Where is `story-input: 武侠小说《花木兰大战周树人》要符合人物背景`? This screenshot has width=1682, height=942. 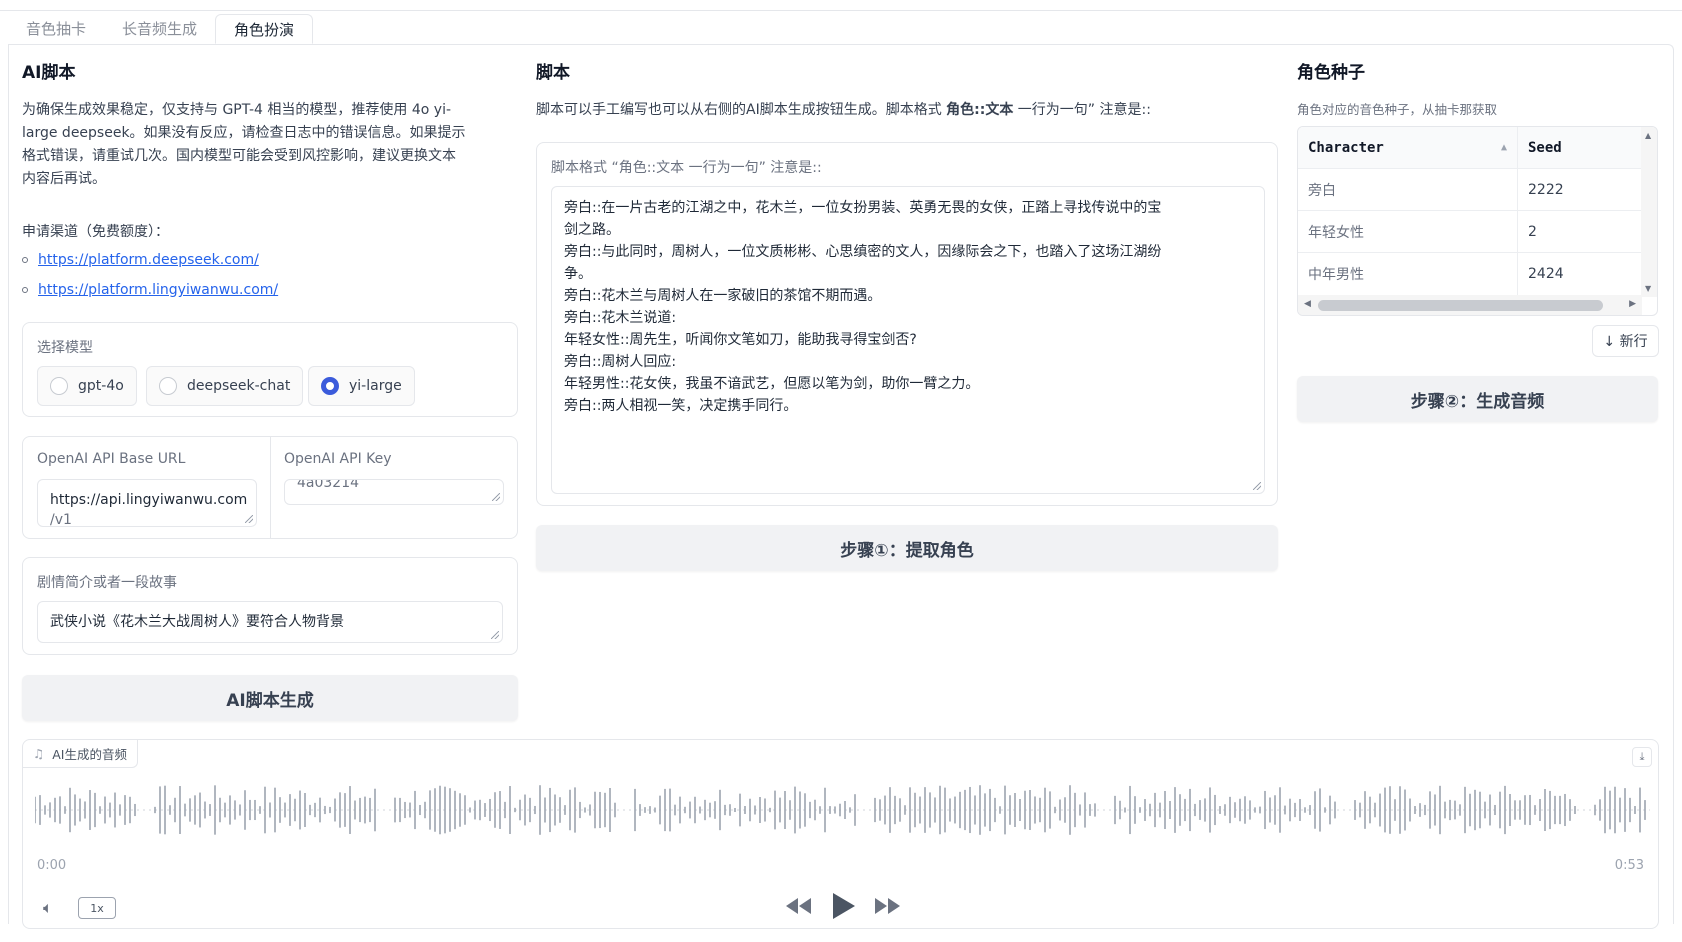 story-input: 武侠小说《花木兰大战周树人》要符合人物背景 is located at coordinates (270, 622).